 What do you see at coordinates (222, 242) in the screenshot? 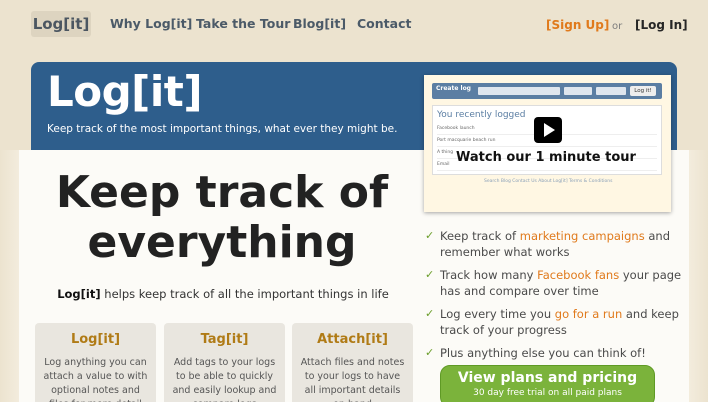
I see `headline-line-2: everything` at bounding box center [222, 242].